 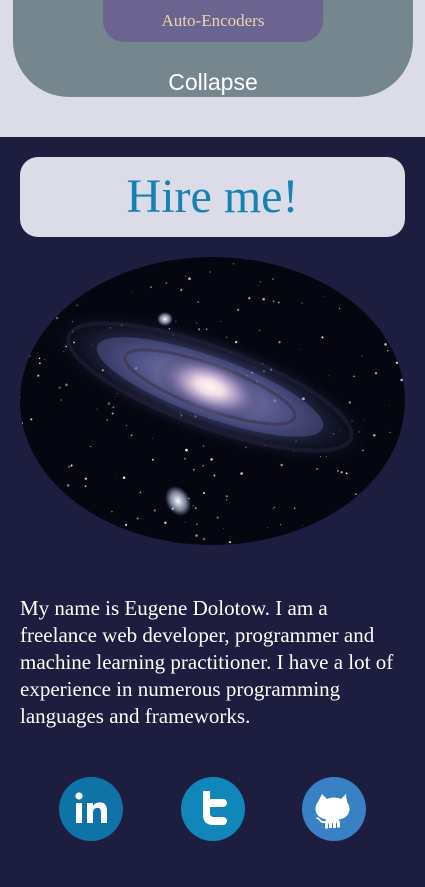 I want to click on linkedin-icon, so click(x=91, y=809).